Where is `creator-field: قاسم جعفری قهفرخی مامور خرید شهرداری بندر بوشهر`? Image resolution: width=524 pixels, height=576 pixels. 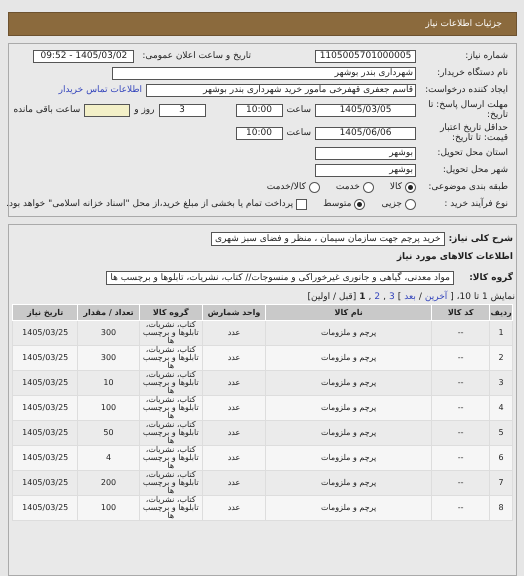
creator-field: قاسم جعفری قهفرخی مامور خرید شهرداری بندر بوشهر is located at coordinates (281, 90).